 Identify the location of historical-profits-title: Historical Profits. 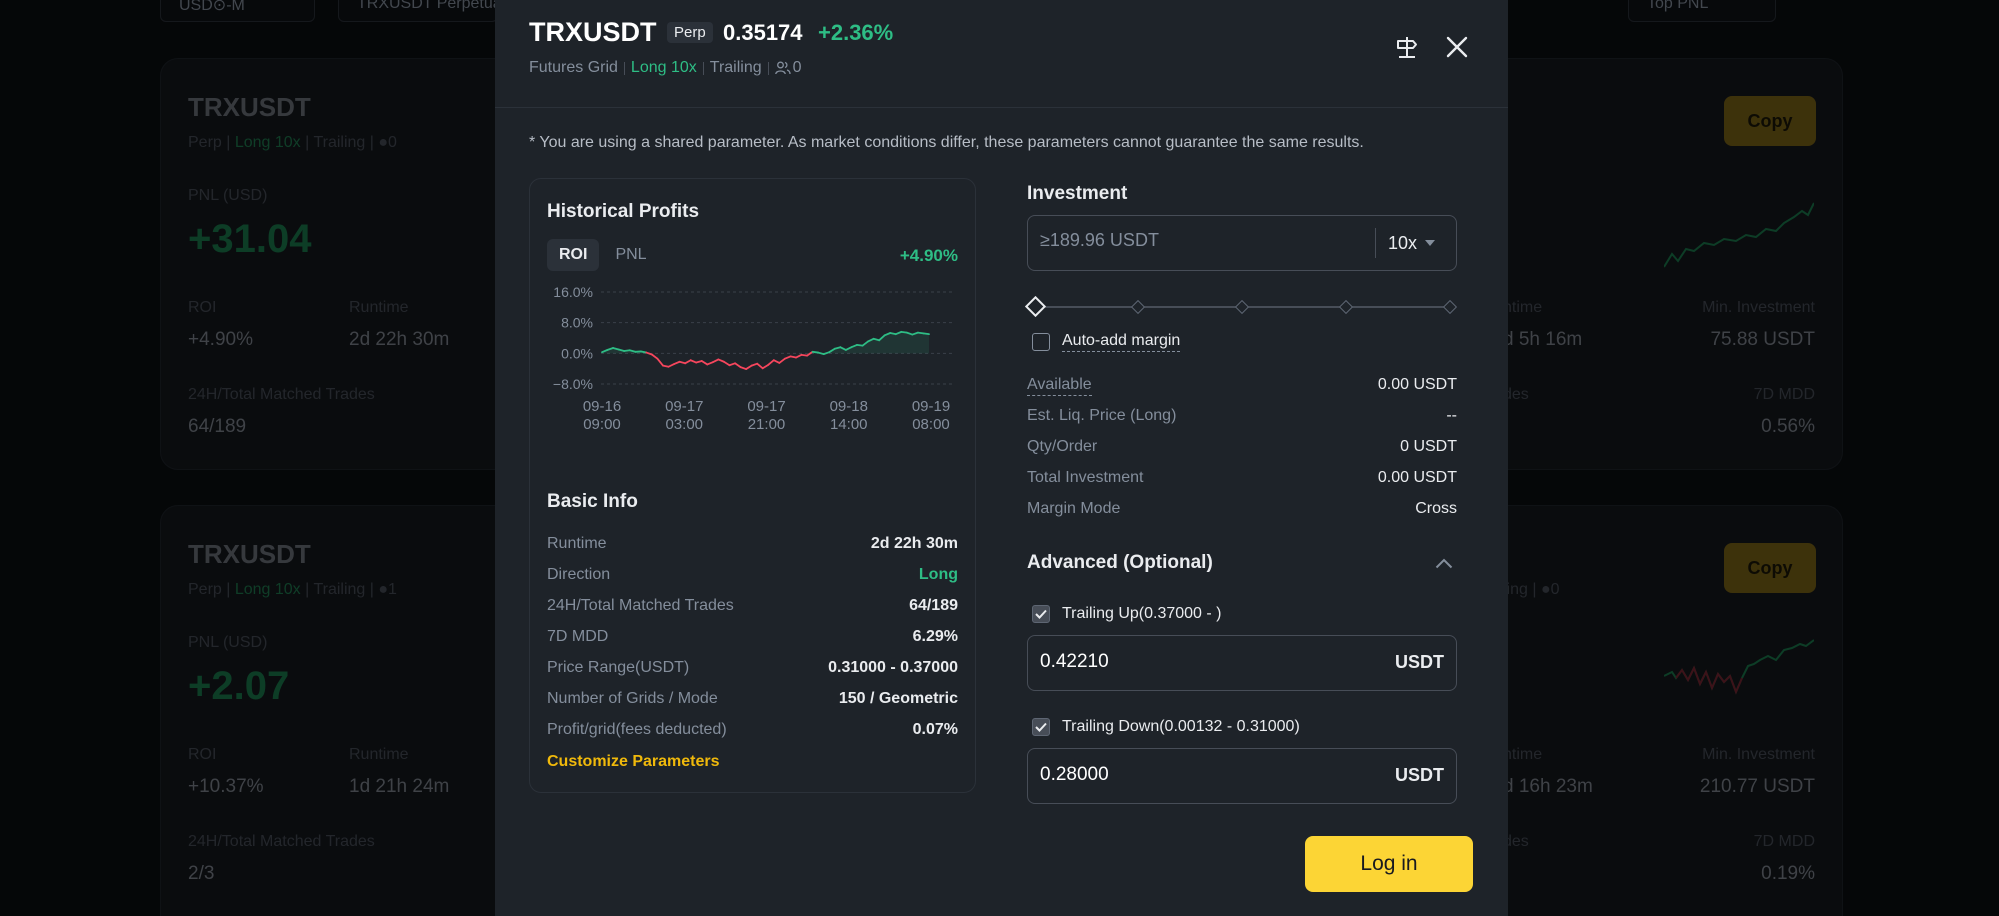
(623, 211).